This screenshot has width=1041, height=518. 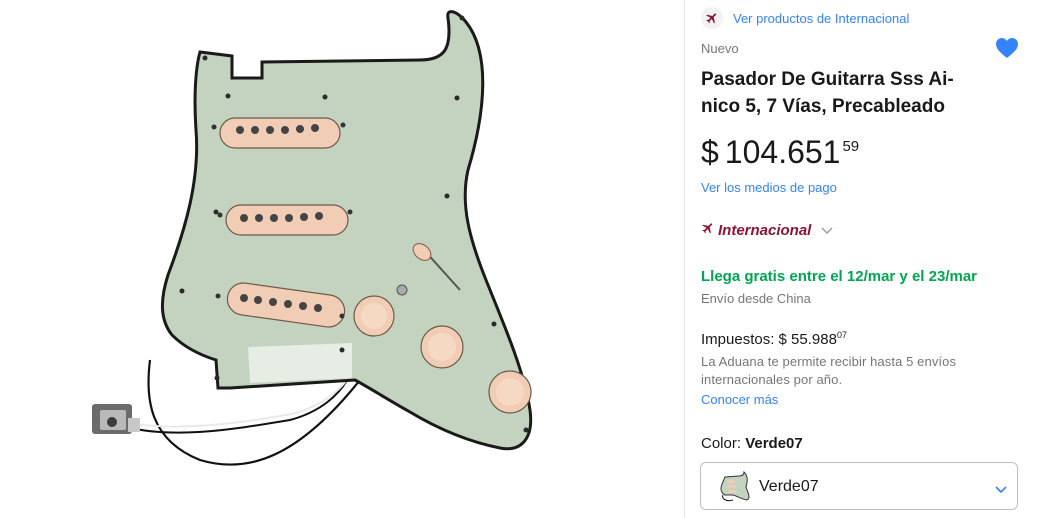 I want to click on variant-selected-label: Verde07, so click(x=789, y=486).